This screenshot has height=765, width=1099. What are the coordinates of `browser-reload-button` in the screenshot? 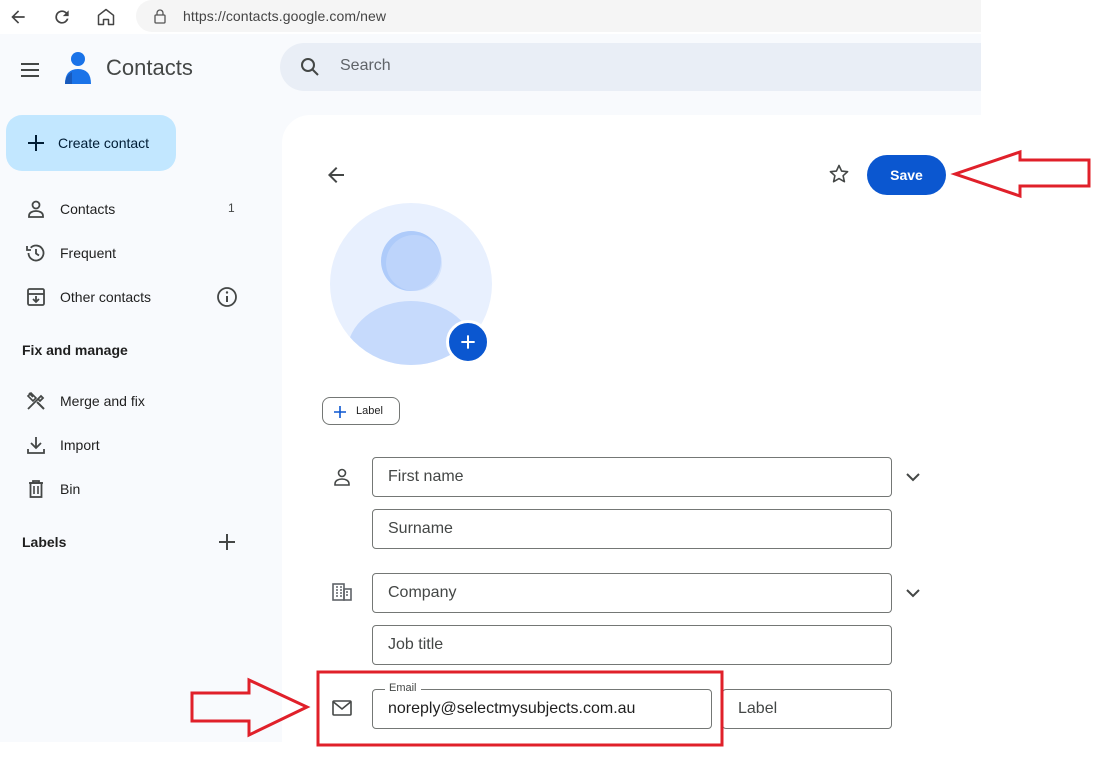 It's located at (62, 17).